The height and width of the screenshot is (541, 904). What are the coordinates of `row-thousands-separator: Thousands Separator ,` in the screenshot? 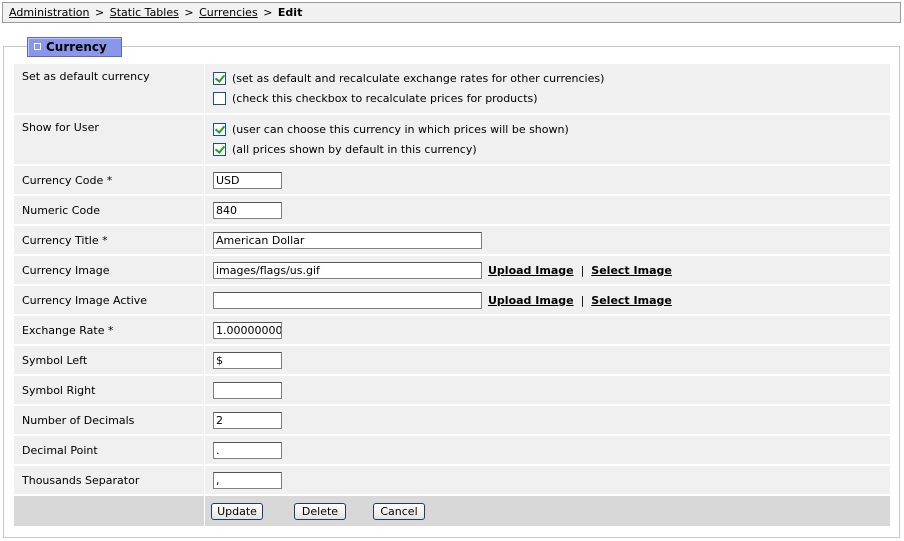 It's located at (452, 480).